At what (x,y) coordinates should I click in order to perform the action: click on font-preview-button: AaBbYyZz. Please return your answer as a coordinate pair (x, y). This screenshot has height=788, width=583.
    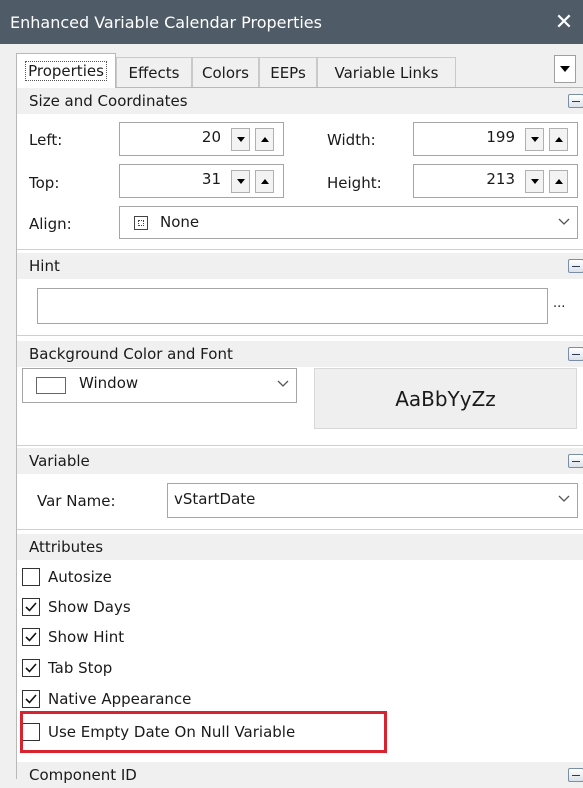
    Looking at the image, I should click on (445, 398).